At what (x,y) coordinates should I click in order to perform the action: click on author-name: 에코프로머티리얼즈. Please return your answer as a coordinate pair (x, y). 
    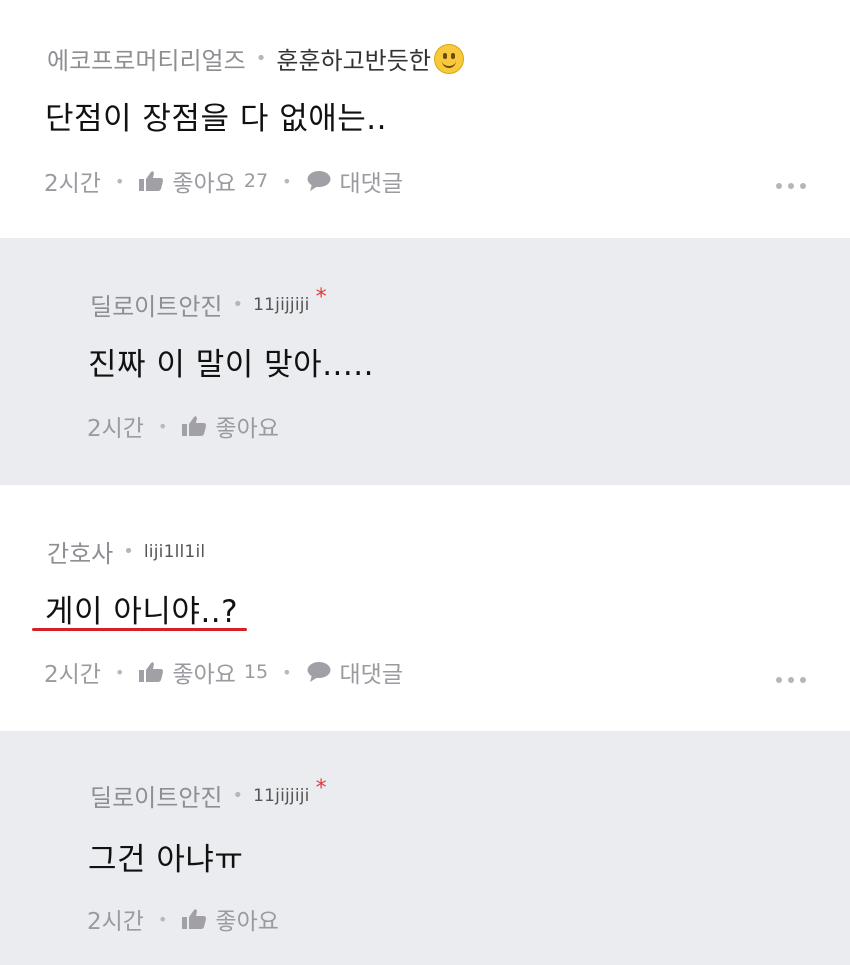
    Looking at the image, I should click on (146, 58).